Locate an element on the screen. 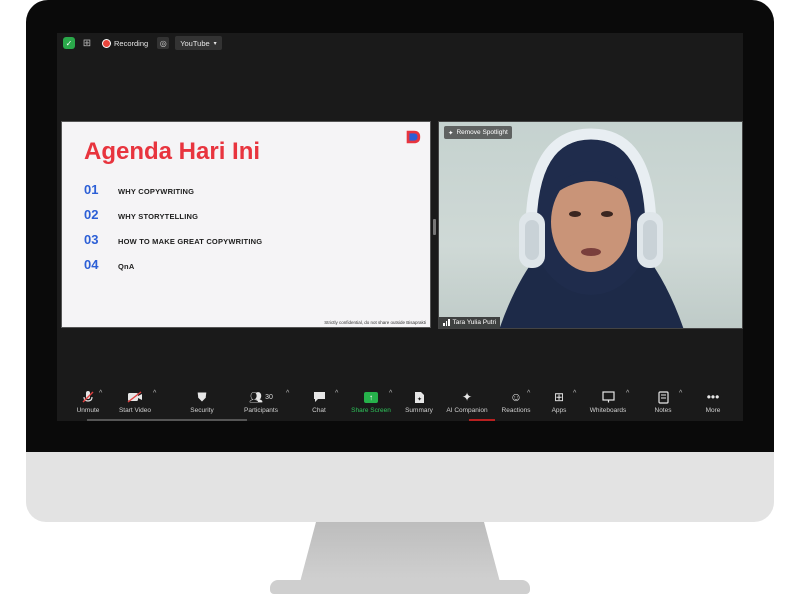  youtube-label: YouTube is located at coordinates (195, 43).